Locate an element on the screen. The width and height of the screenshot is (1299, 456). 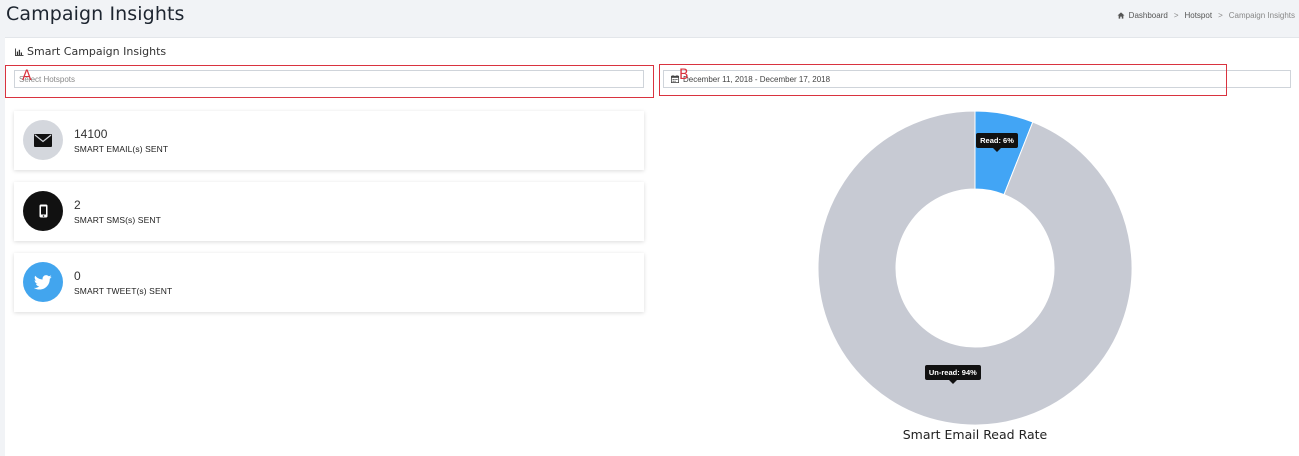
stat-label: SMART SMS(s) SENT is located at coordinates (117, 220).